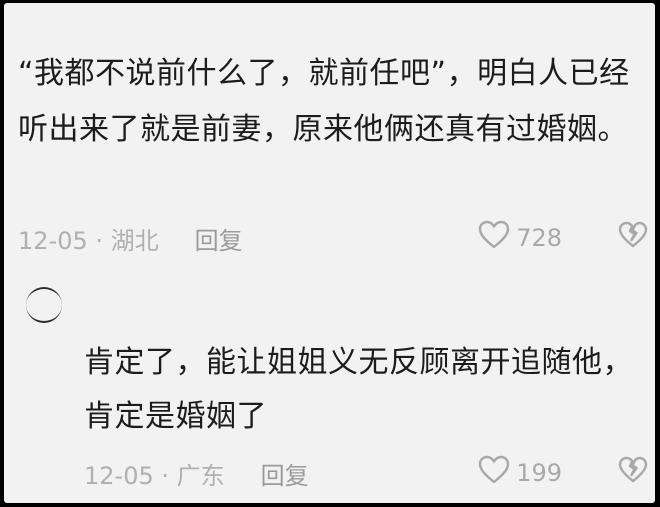 Image resolution: width=660 pixels, height=507 pixels. I want to click on reply-date-location: 12-05 · 广东, so click(154, 475).